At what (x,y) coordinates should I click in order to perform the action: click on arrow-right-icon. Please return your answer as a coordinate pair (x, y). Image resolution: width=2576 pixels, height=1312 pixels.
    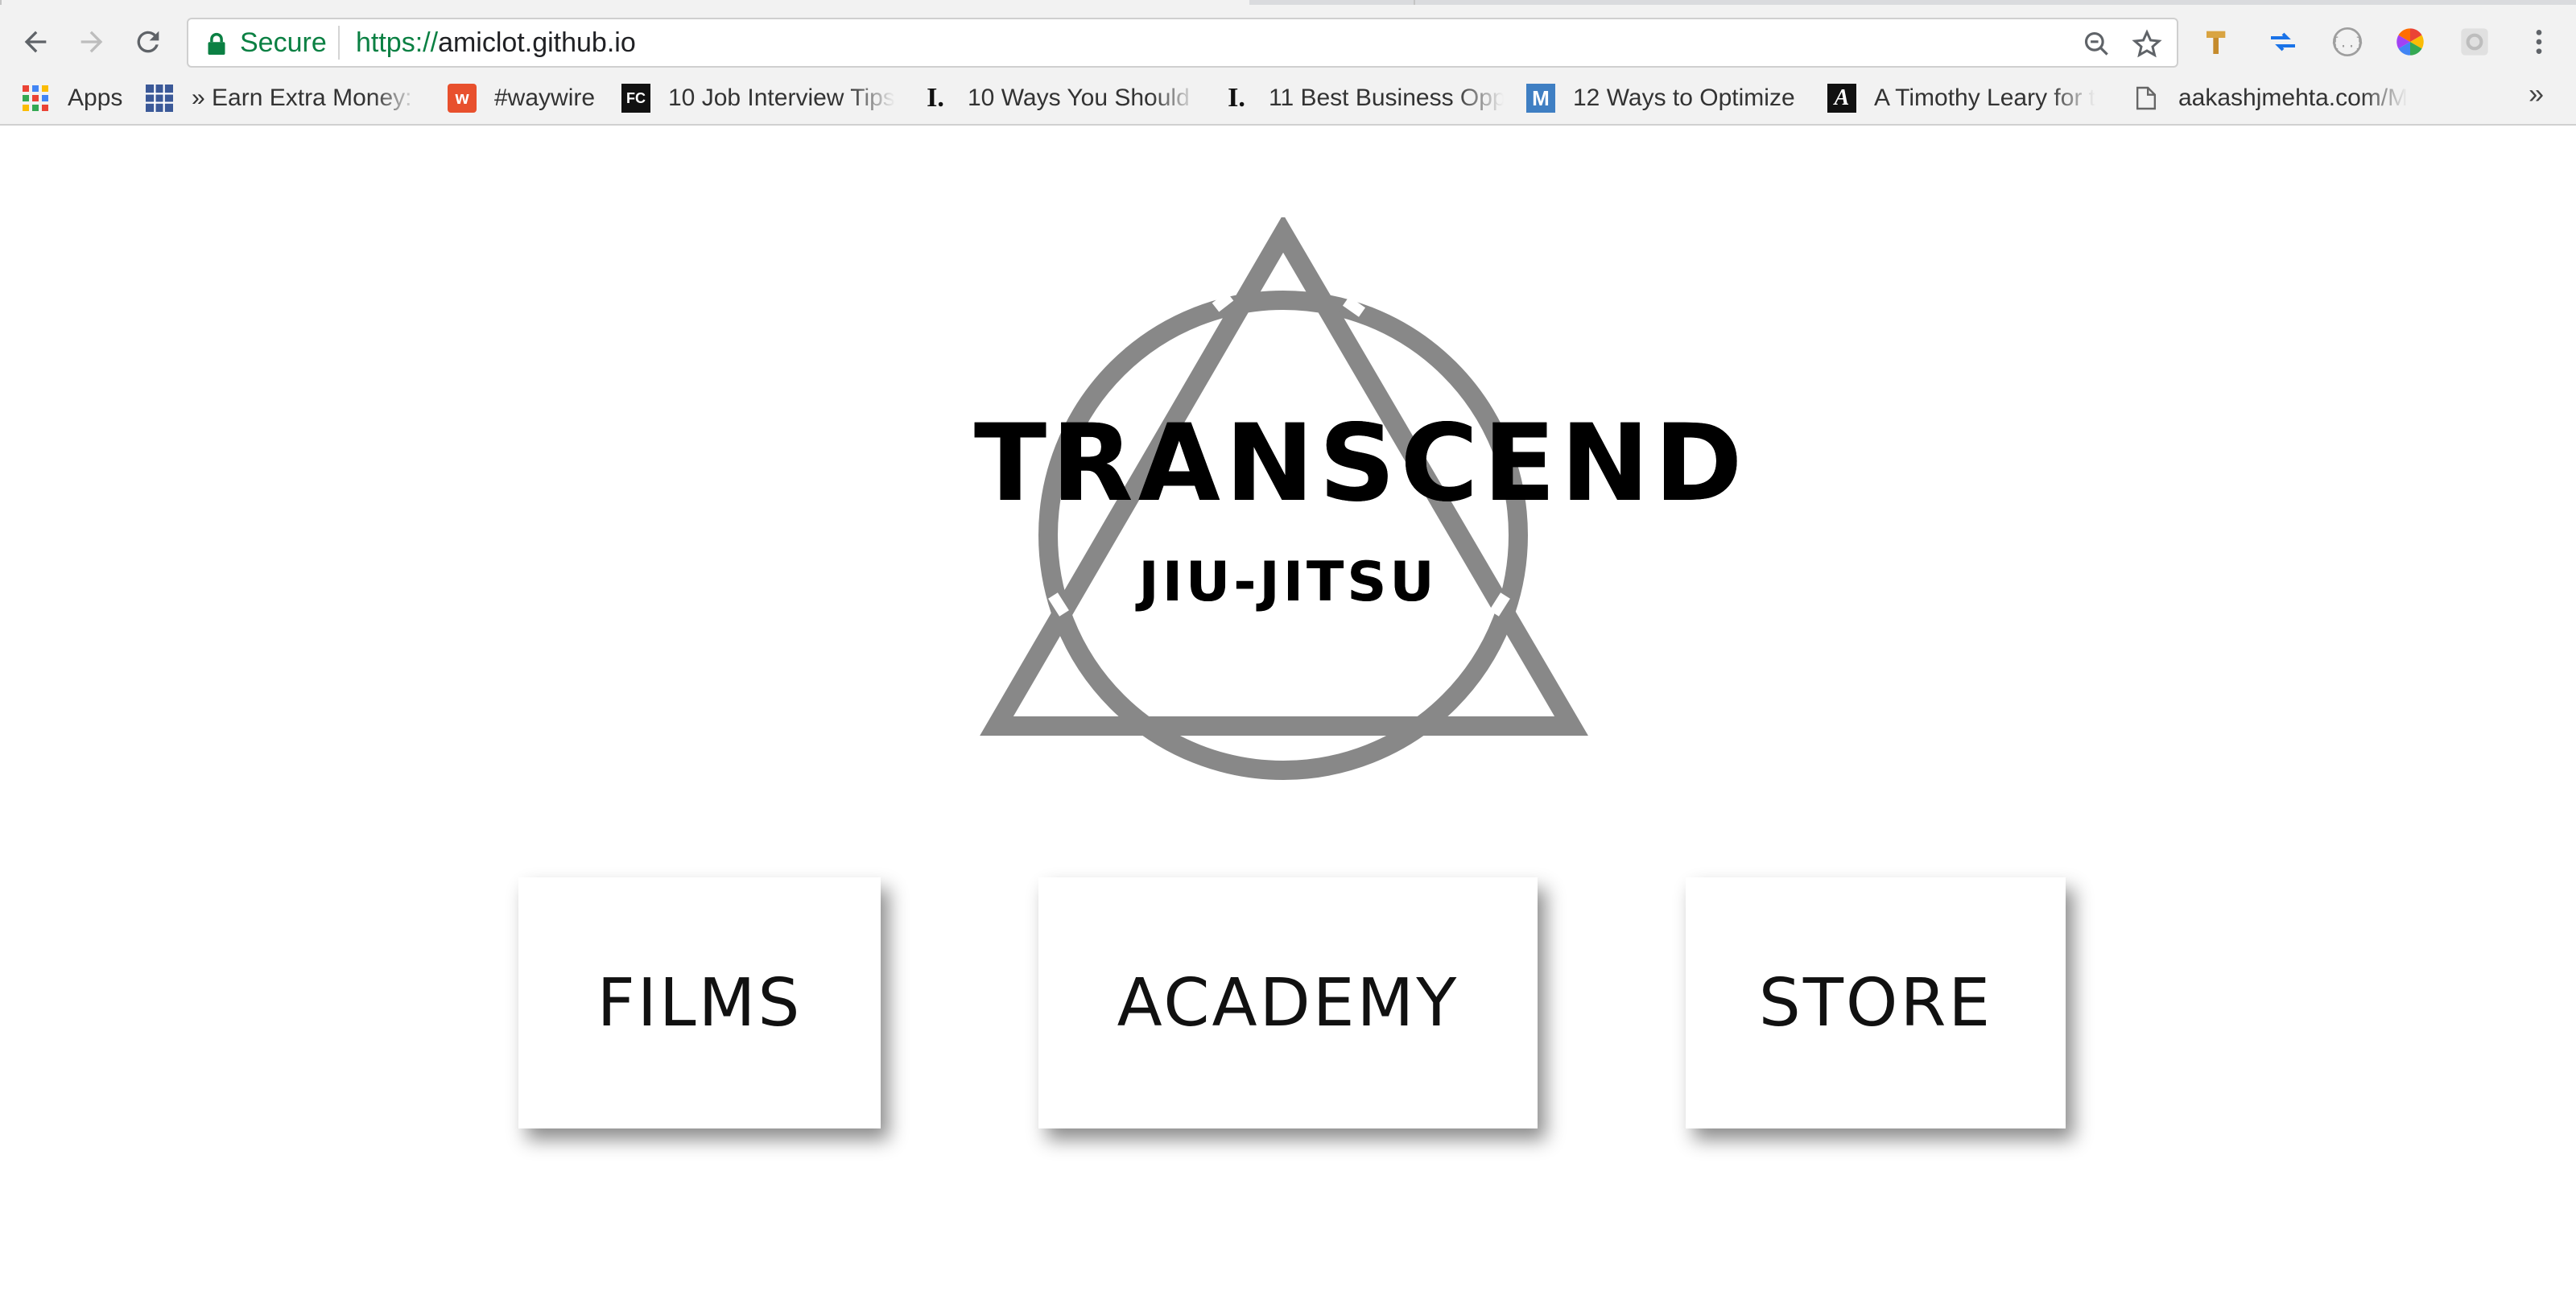
    Looking at the image, I should click on (91, 42).